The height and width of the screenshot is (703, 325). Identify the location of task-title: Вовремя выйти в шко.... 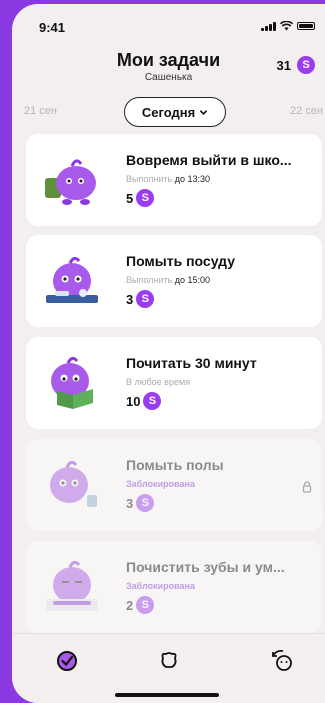
(209, 160).